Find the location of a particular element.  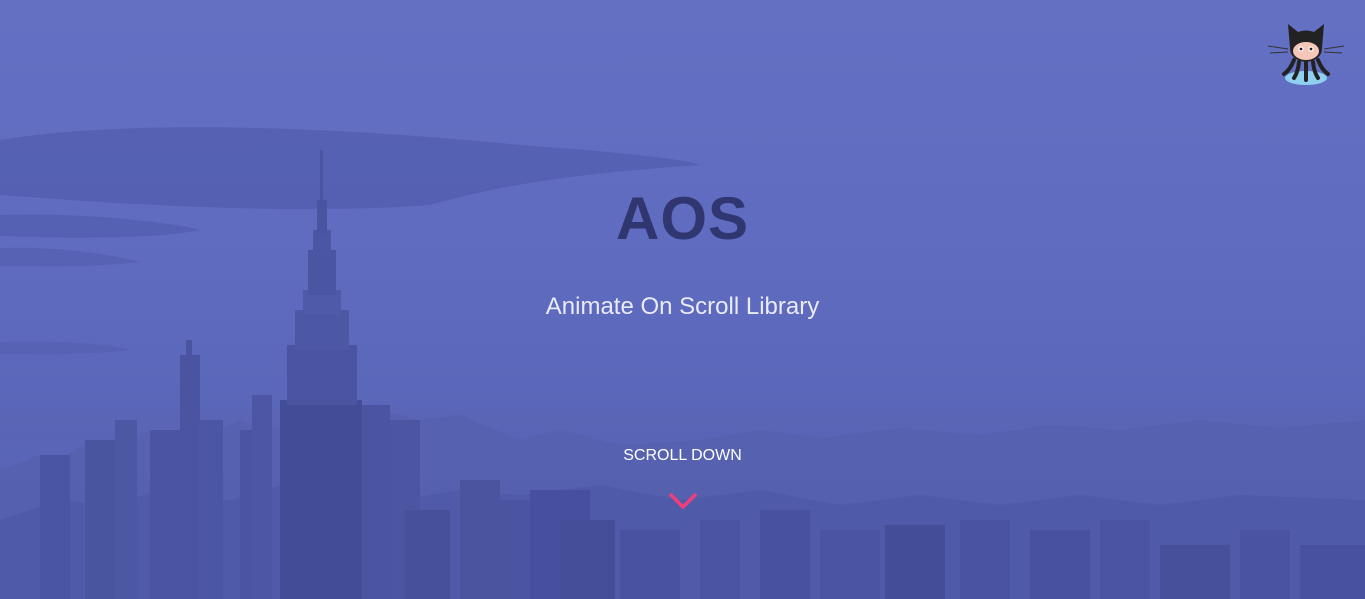

scroll-down-label: SCROLL DOWN is located at coordinates (682, 456).